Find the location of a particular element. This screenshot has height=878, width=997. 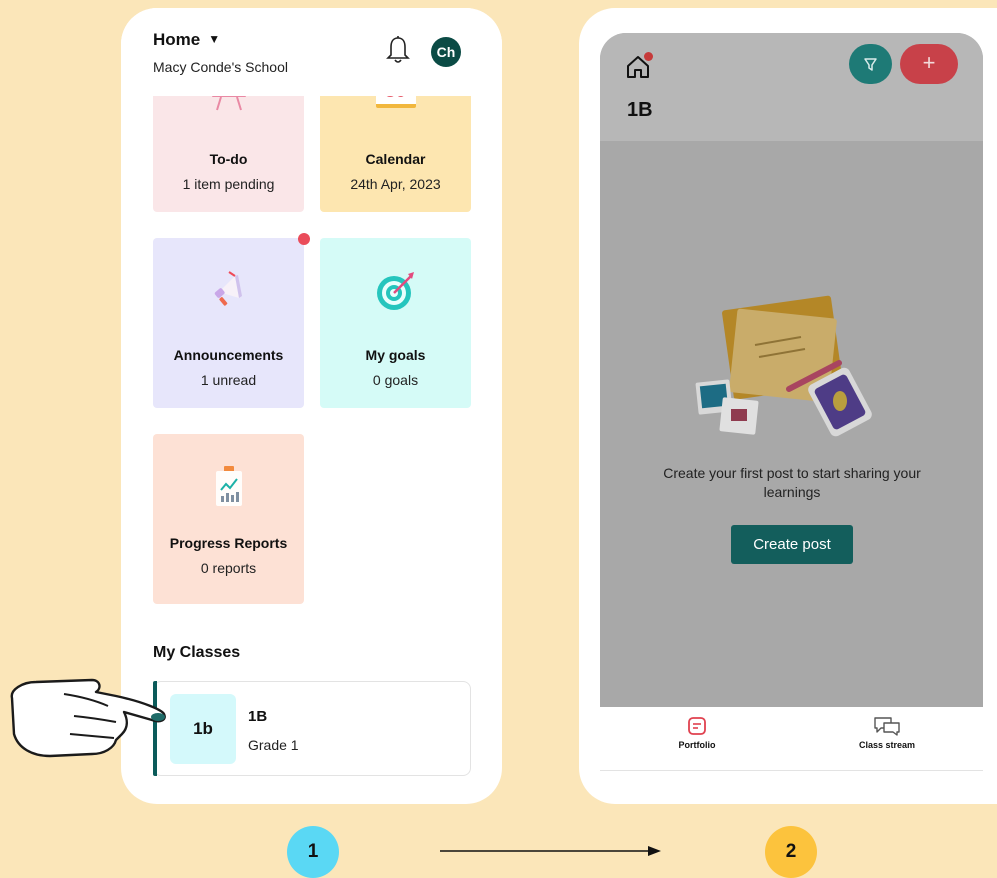

announcements-subtitle: 1 unread is located at coordinates (228, 380).